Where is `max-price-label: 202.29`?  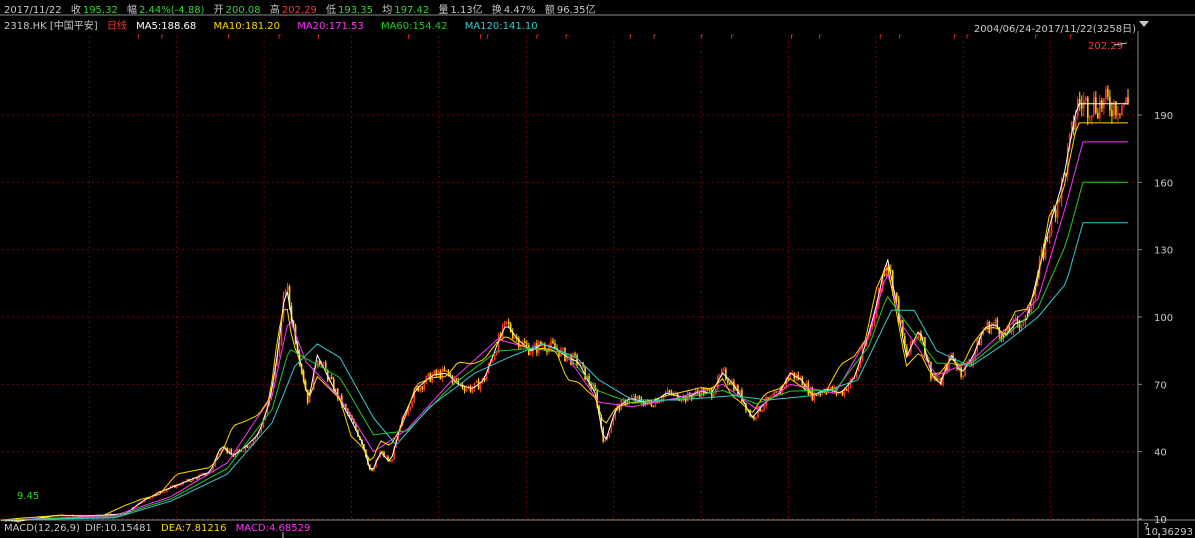
max-price-label: 202.29 is located at coordinates (1105, 46).